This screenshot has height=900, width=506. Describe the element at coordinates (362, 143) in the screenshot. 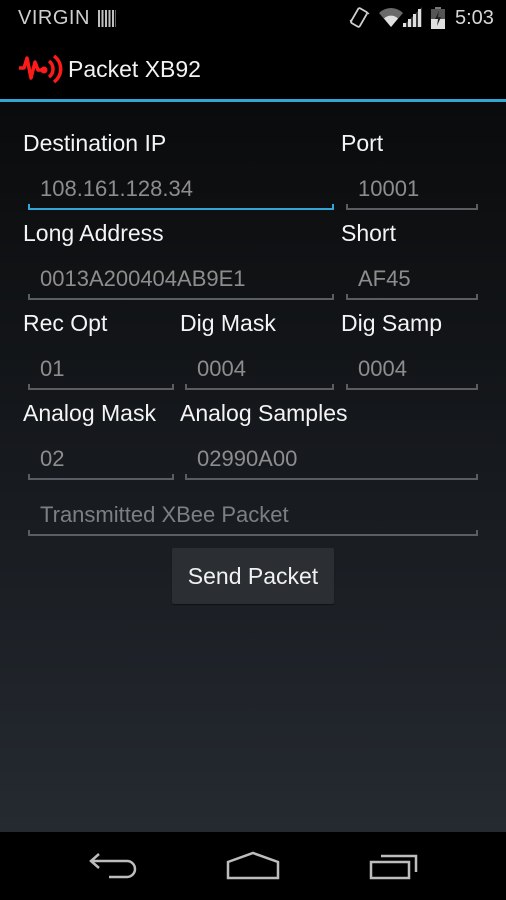

I see `port-label: Port` at that location.